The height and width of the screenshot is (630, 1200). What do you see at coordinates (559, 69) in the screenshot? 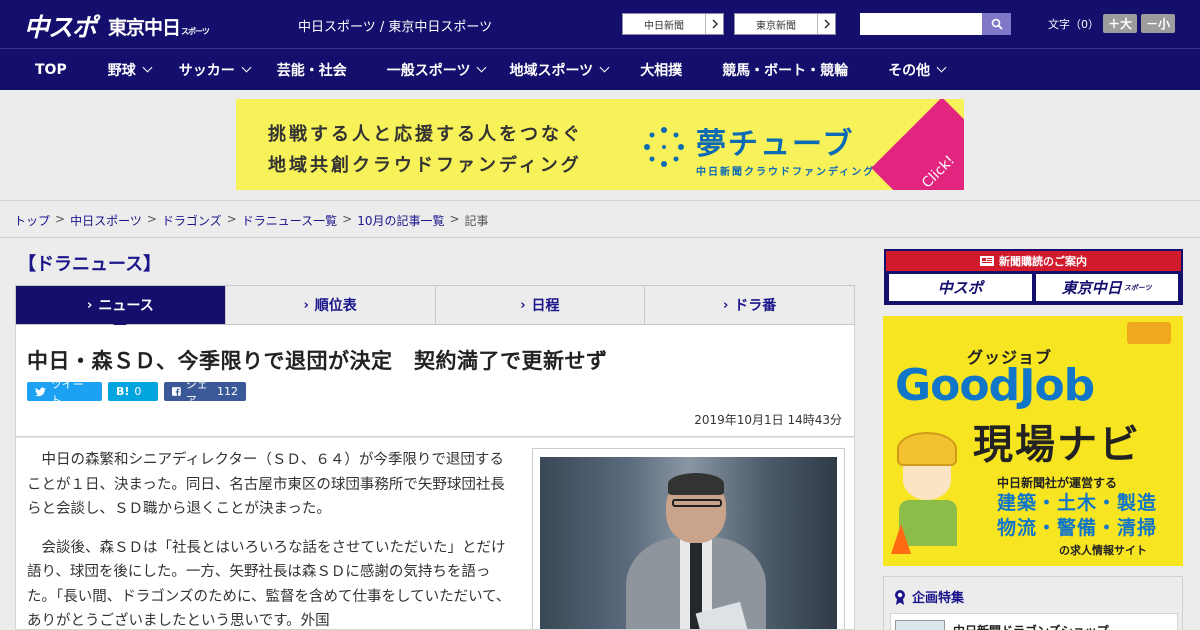
I see `nav-item-local-sports: 地域スポーツ` at bounding box center [559, 69].